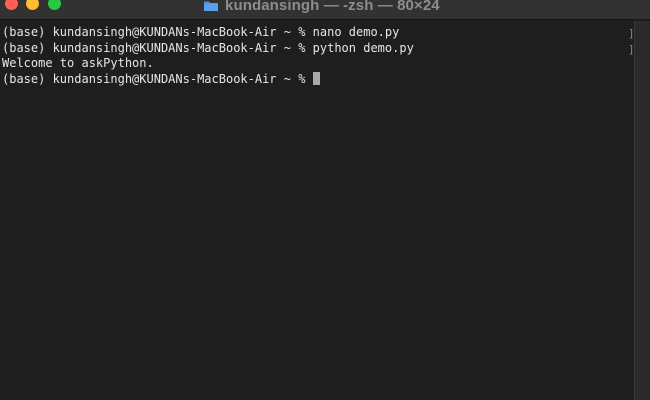 This screenshot has width=650, height=400. Describe the element at coordinates (211, 6) in the screenshot. I see `folder-icon` at that location.